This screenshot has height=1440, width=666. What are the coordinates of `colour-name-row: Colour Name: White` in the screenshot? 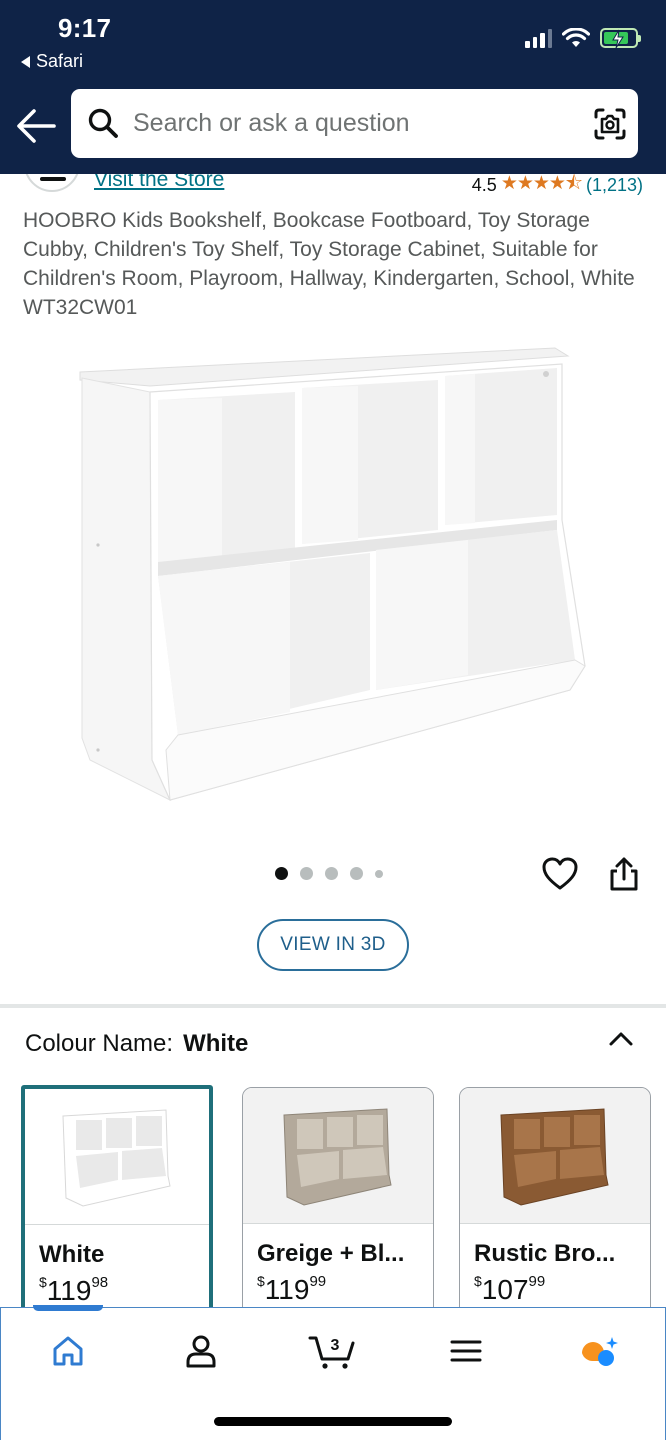 It's located at (136, 1044).